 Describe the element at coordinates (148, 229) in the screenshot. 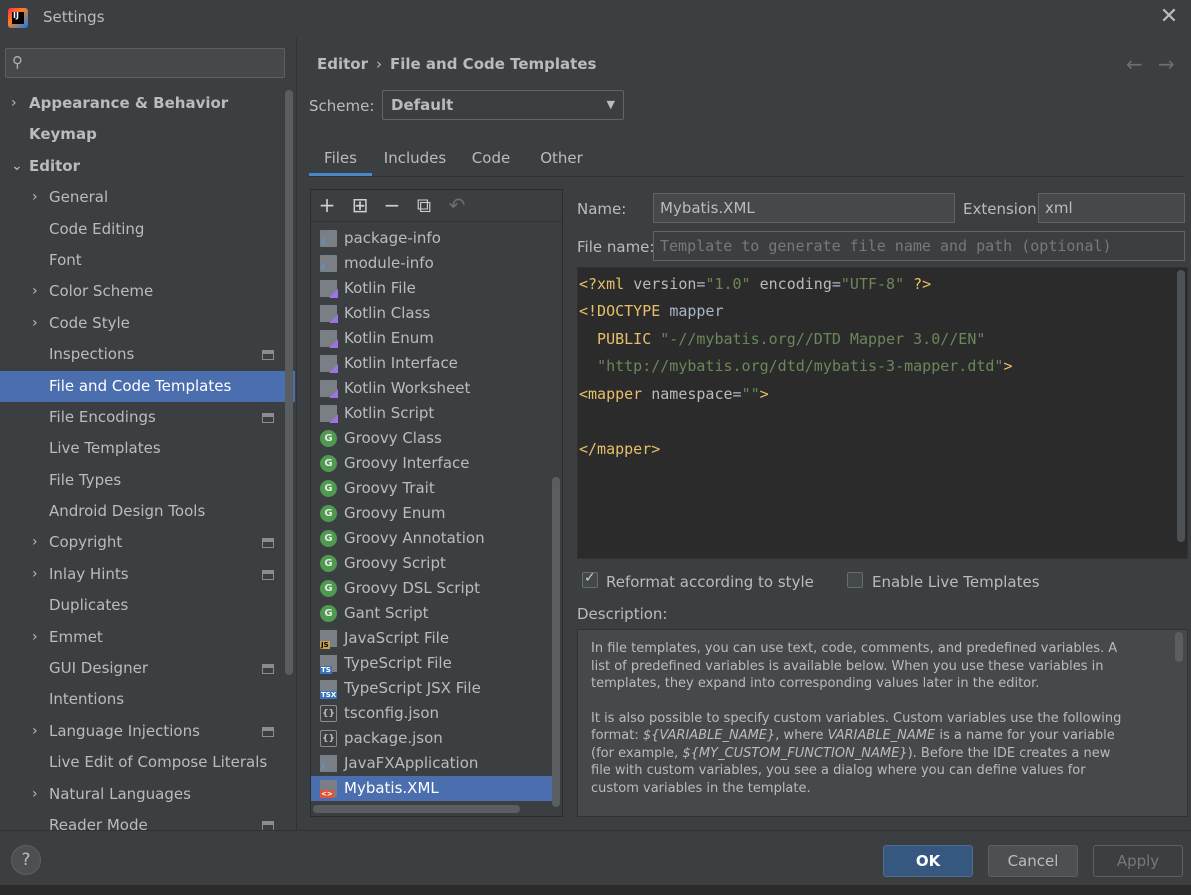

I see `sidebar-item-code-editing: Code Editing` at that location.